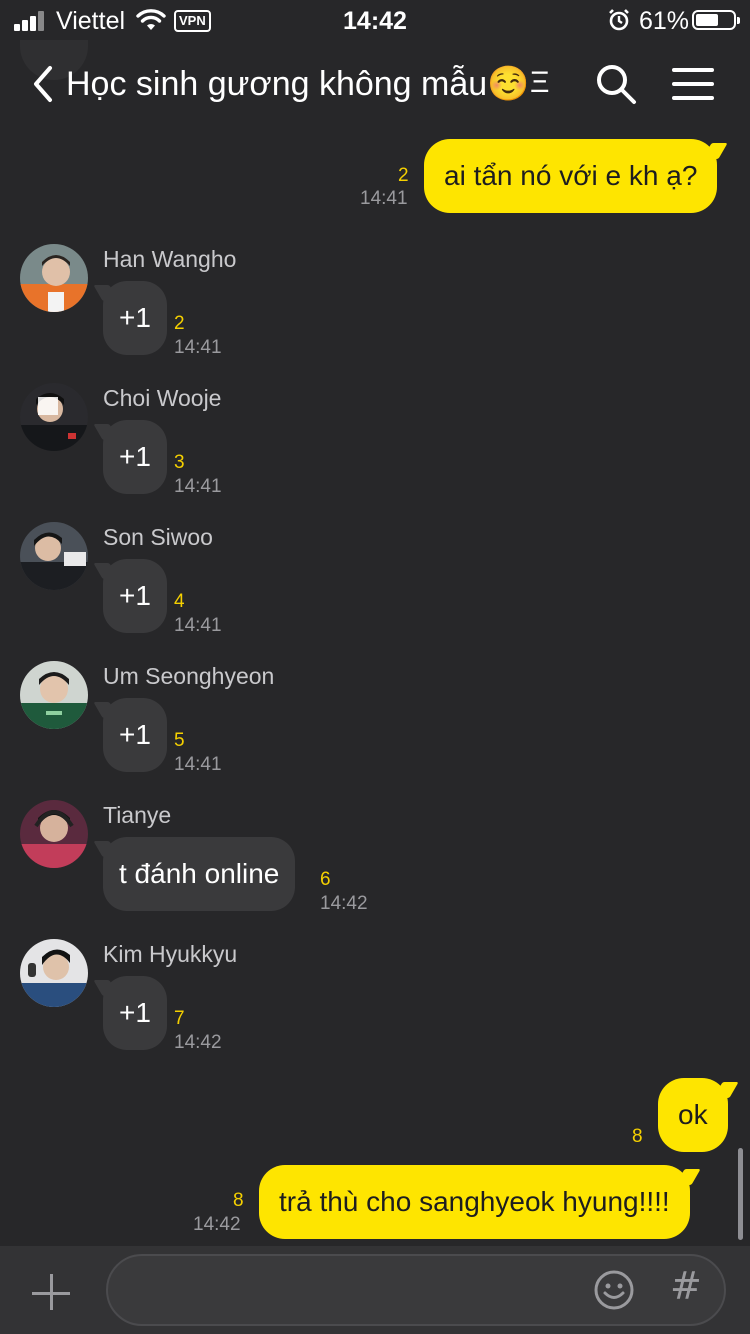 The image size is (750, 1334). What do you see at coordinates (614, 1290) in the screenshot?
I see `emoji-icon` at bounding box center [614, 1290].